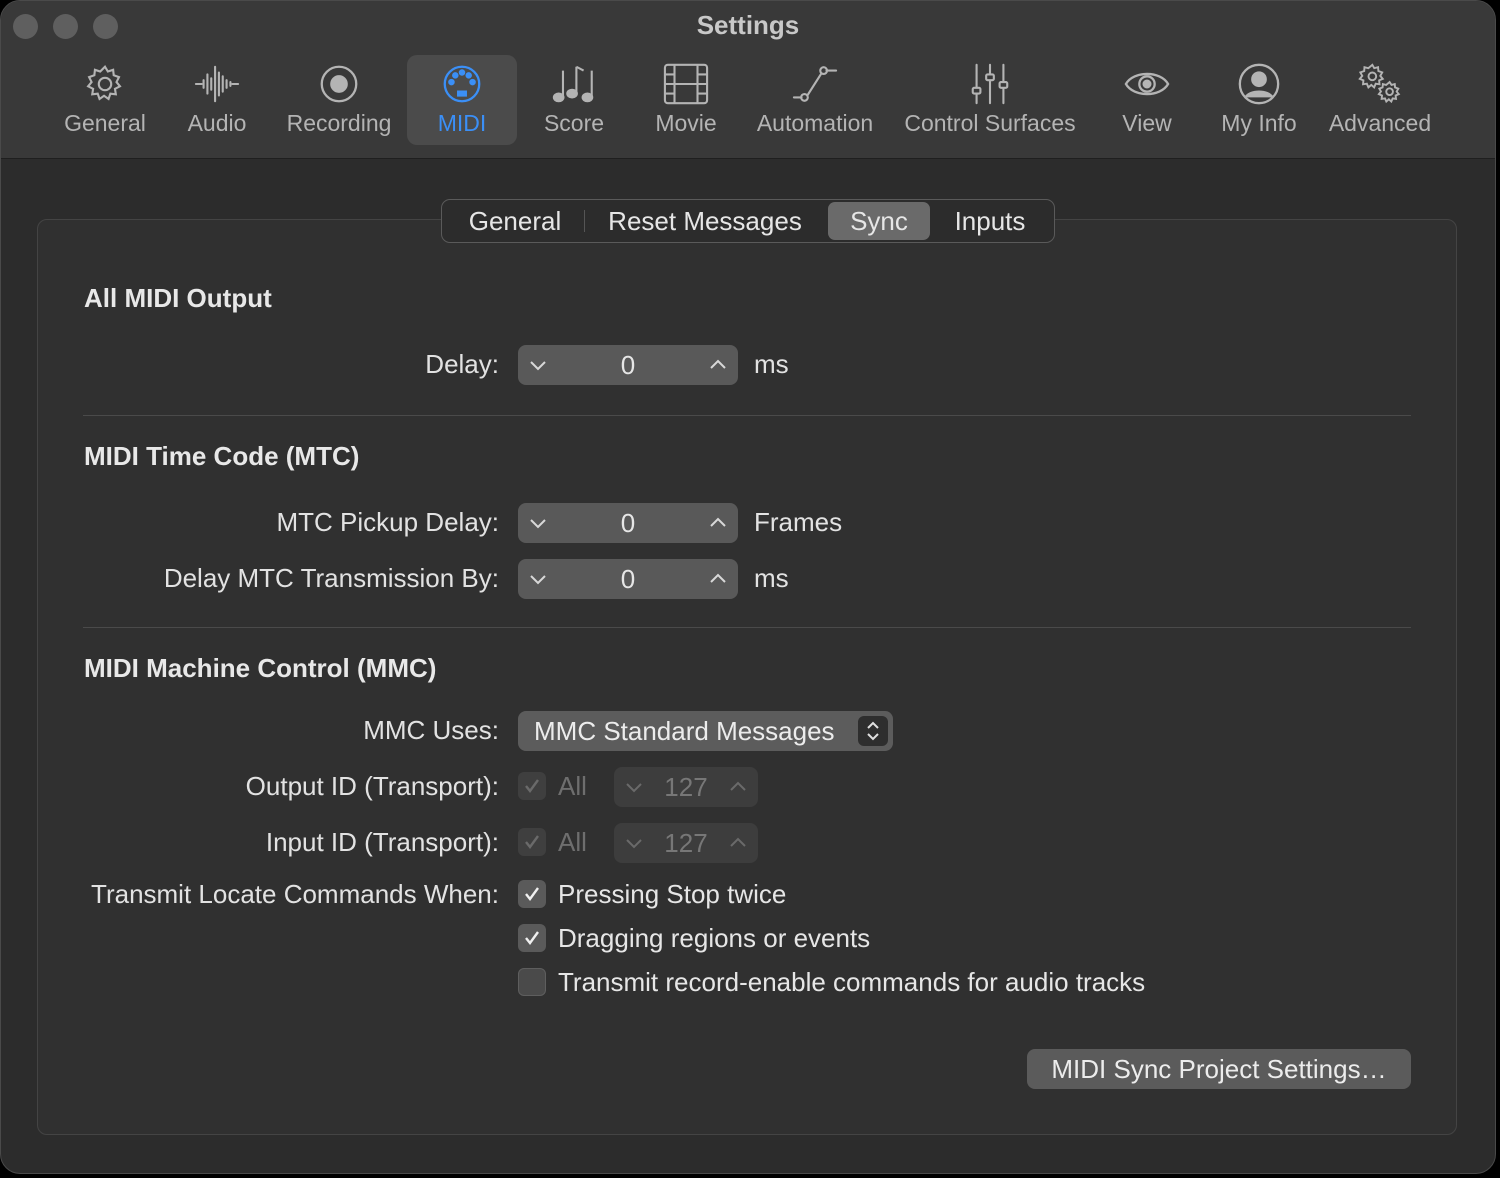  I want to click on toolbar-item-label: Movie, so click(686, 123).